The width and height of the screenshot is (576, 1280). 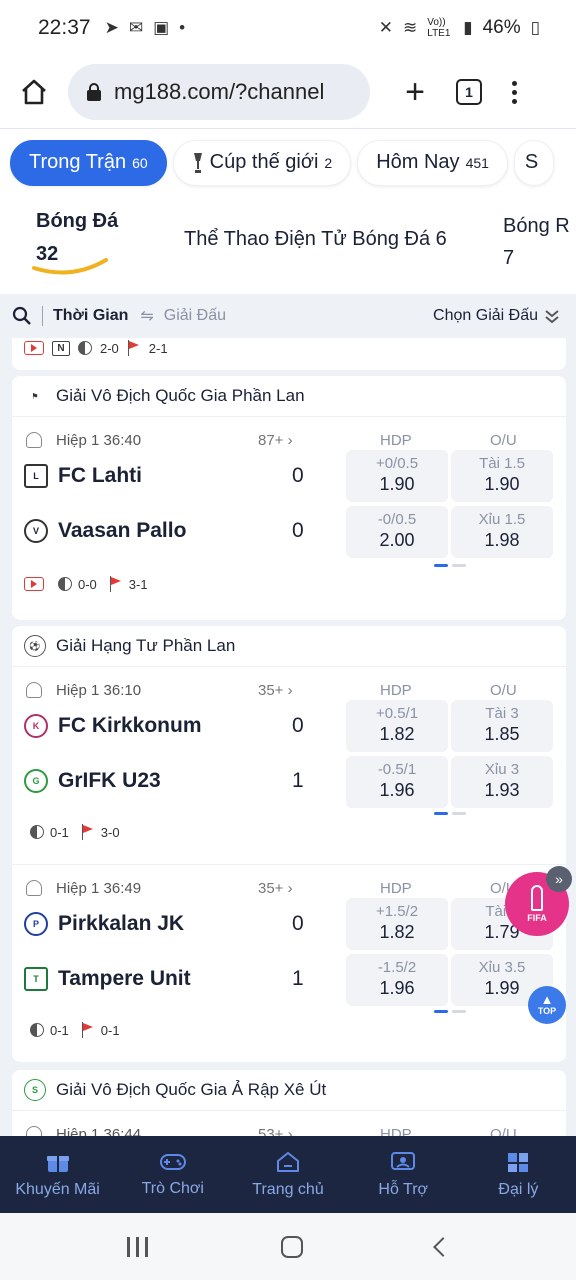 What do you see at coordinates (36, 726) in the screenshot?
I see `team-logo-icon: K` at bounding box center [36, 726].